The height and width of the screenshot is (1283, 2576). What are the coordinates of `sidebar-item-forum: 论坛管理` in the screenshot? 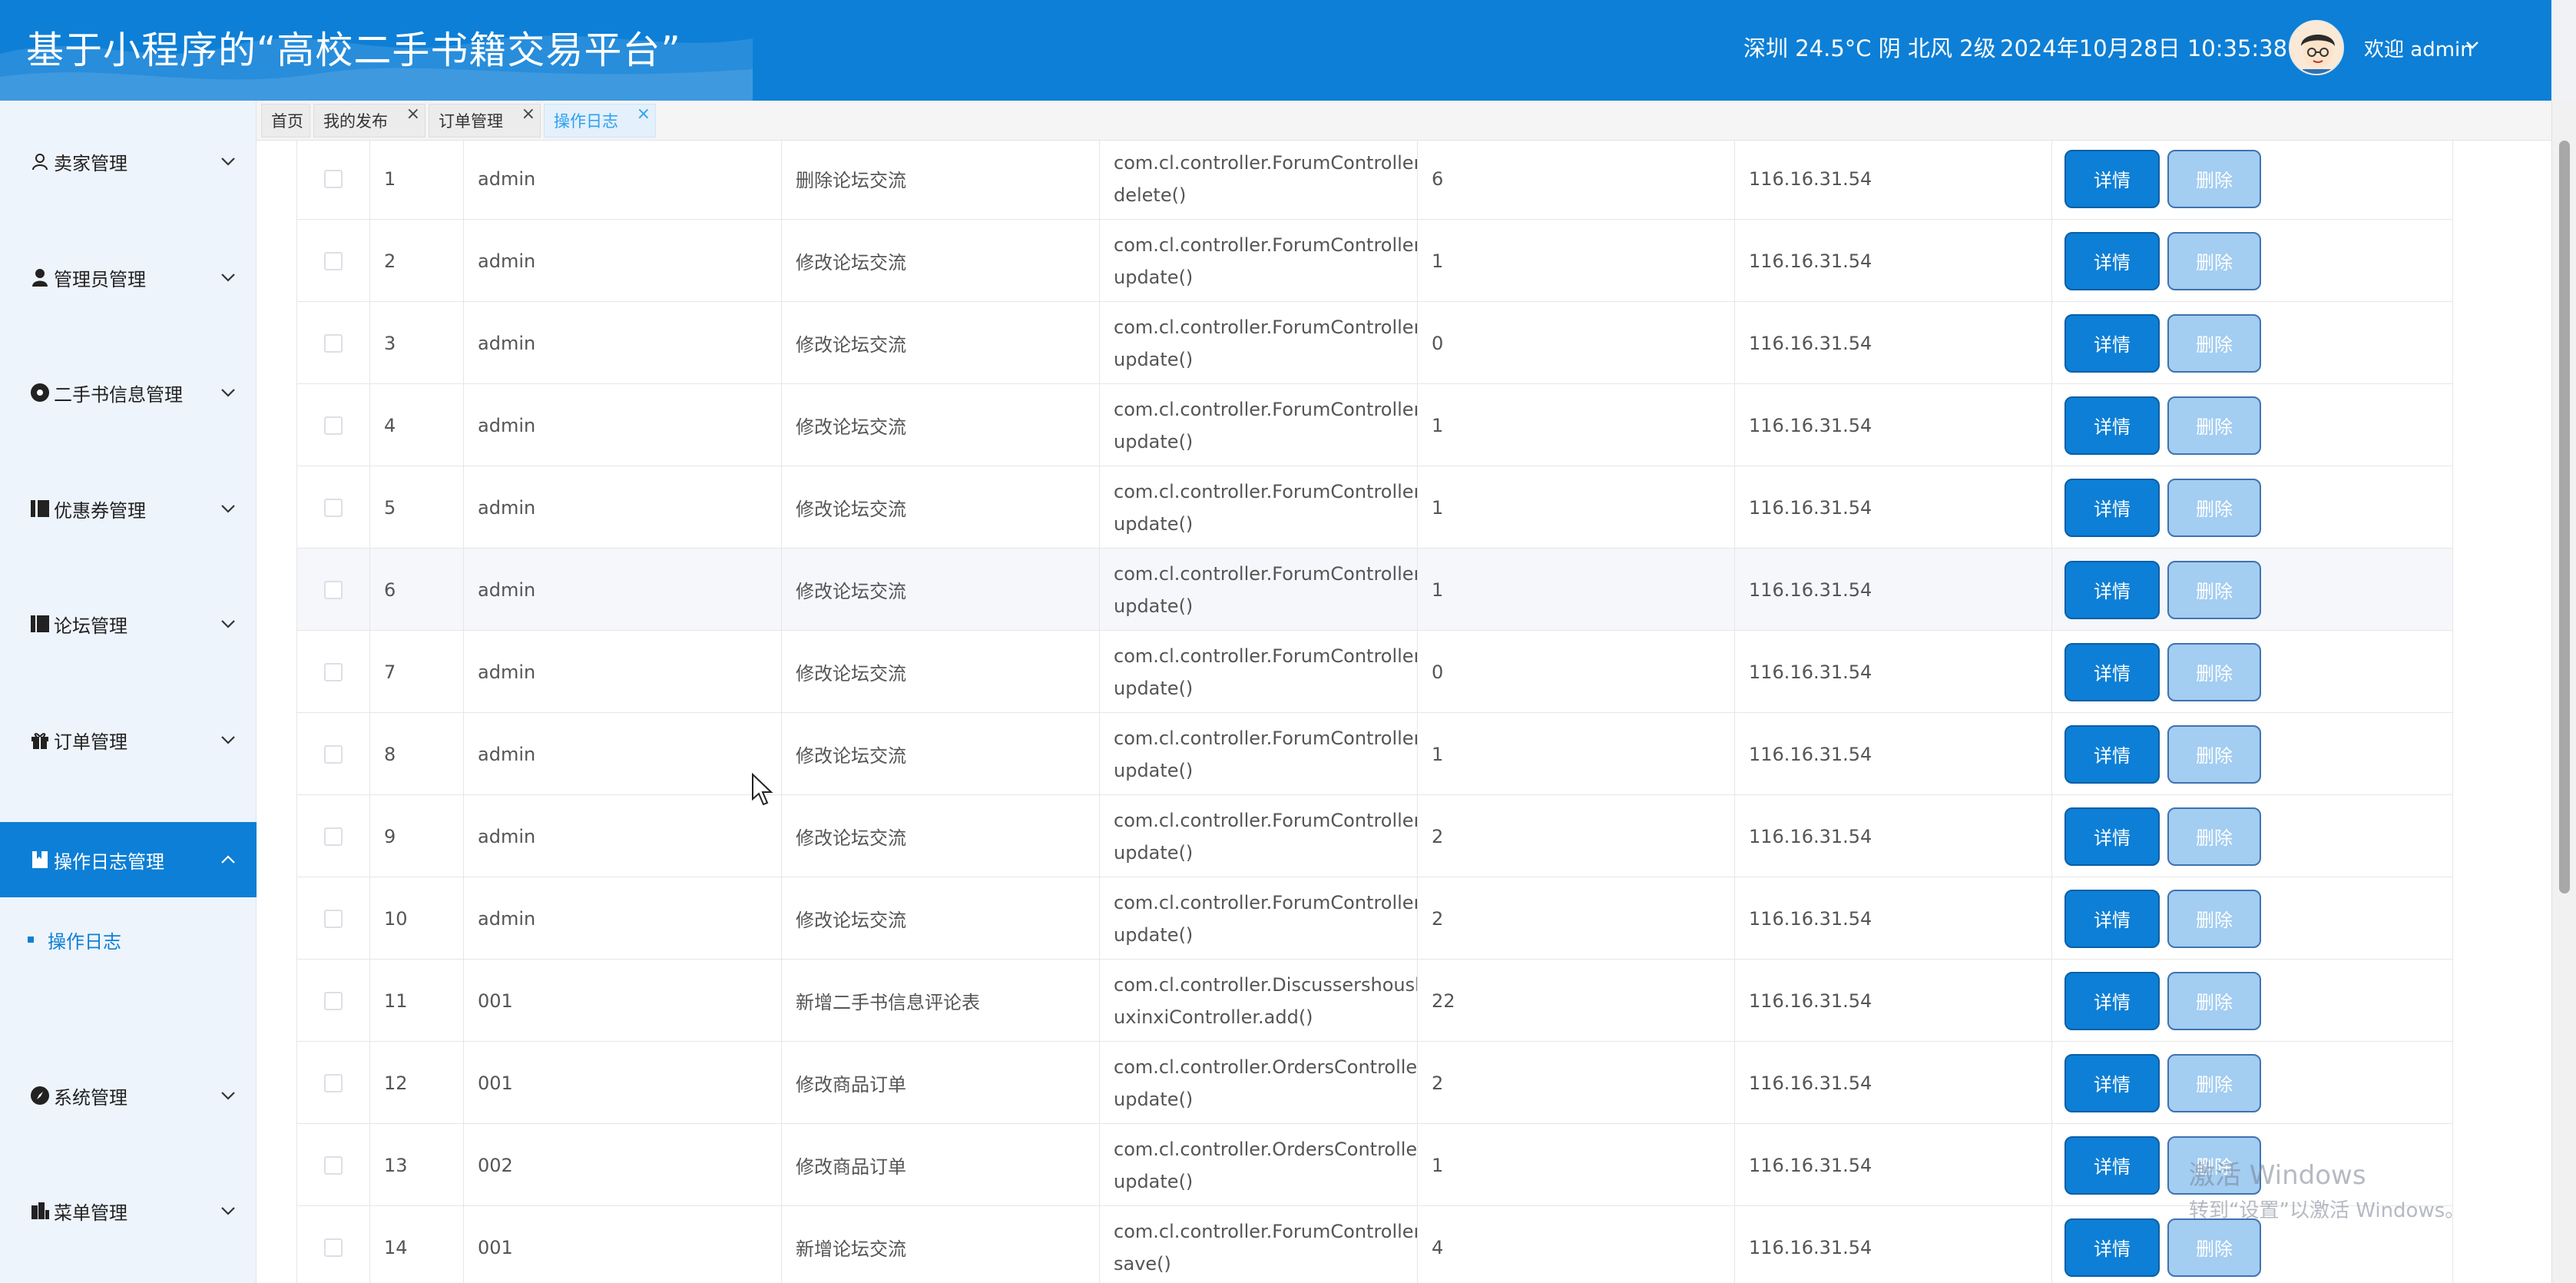 It's located at (129, 624).